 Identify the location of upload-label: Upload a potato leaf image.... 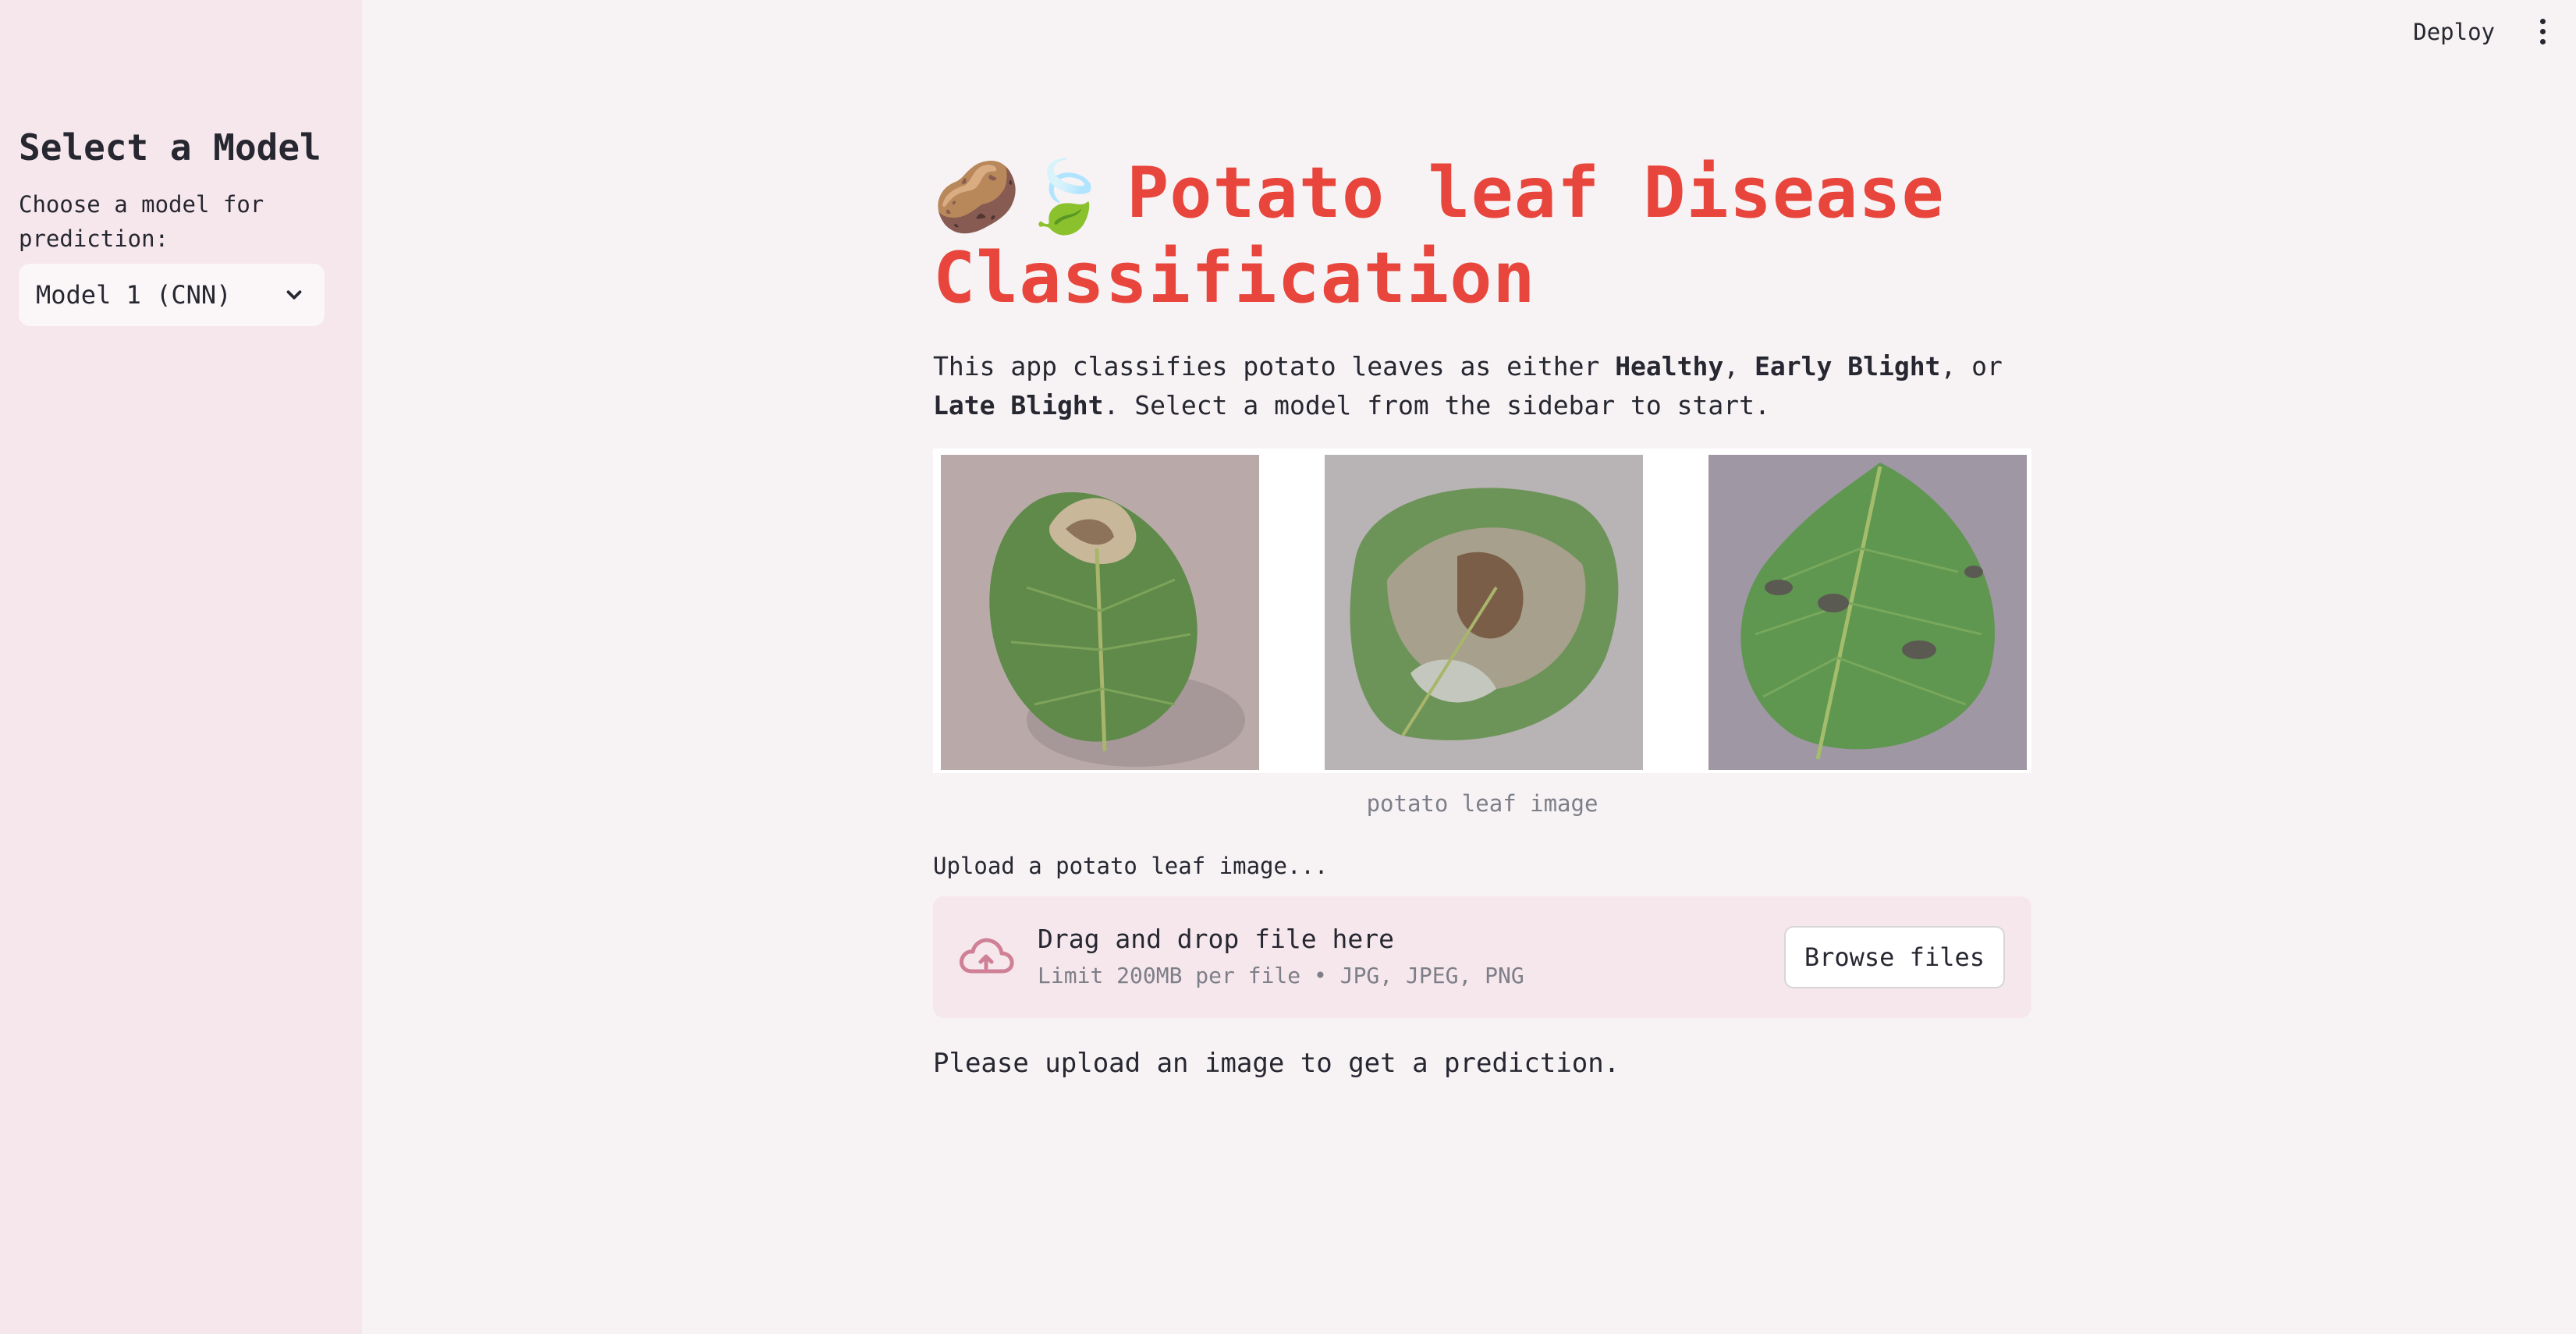
(1131, 866).